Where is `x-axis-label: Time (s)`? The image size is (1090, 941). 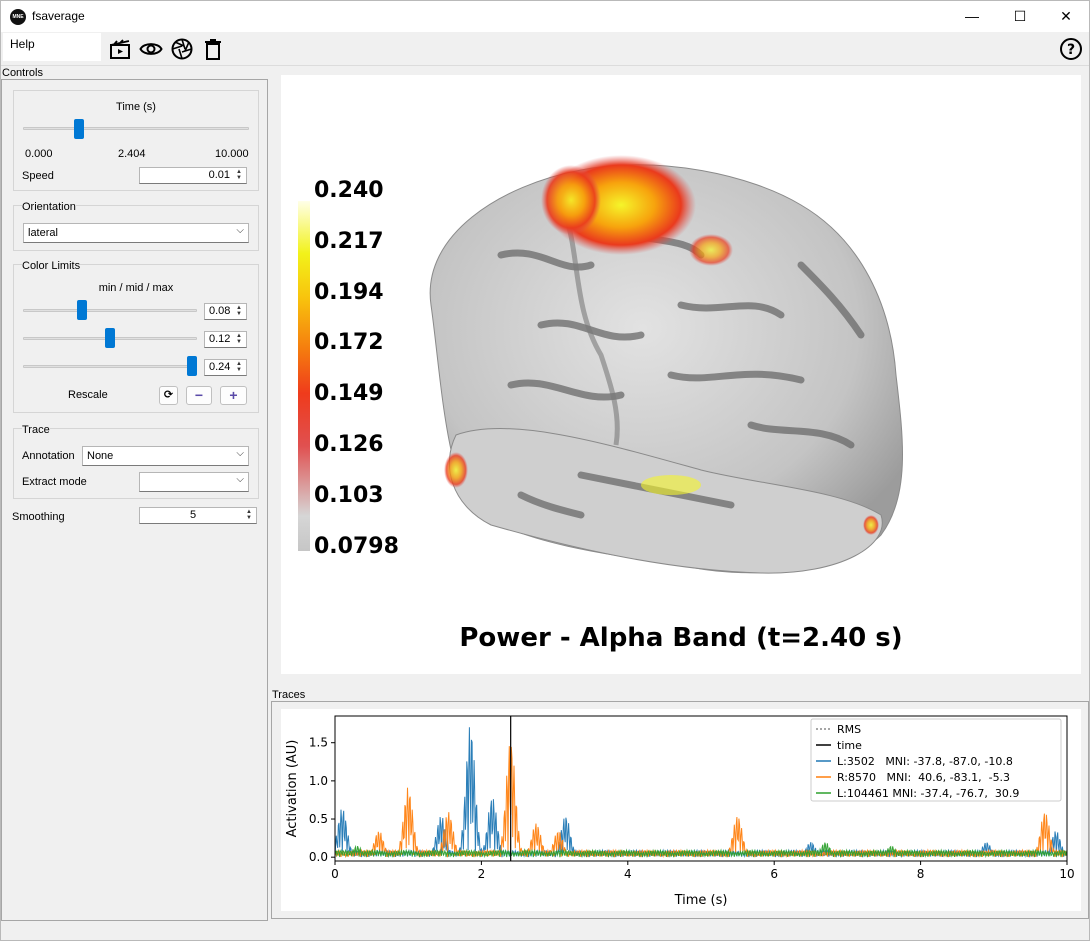
x-axis-label: Time (s) is located at coordinates (701, 900).